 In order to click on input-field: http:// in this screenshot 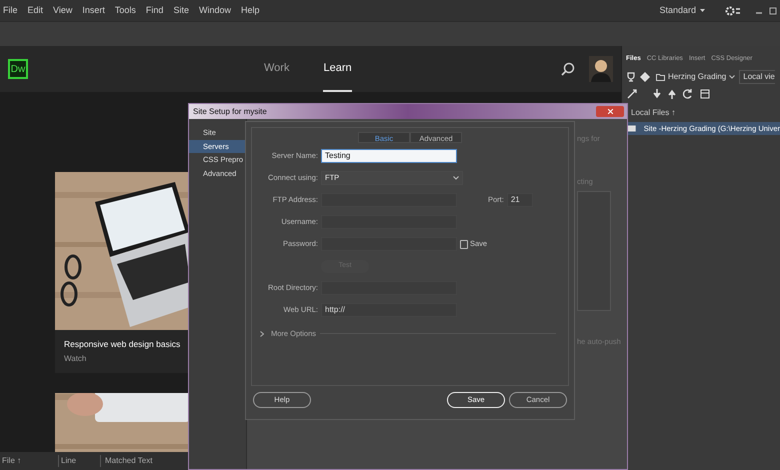, I will do `click(389, 310)`.